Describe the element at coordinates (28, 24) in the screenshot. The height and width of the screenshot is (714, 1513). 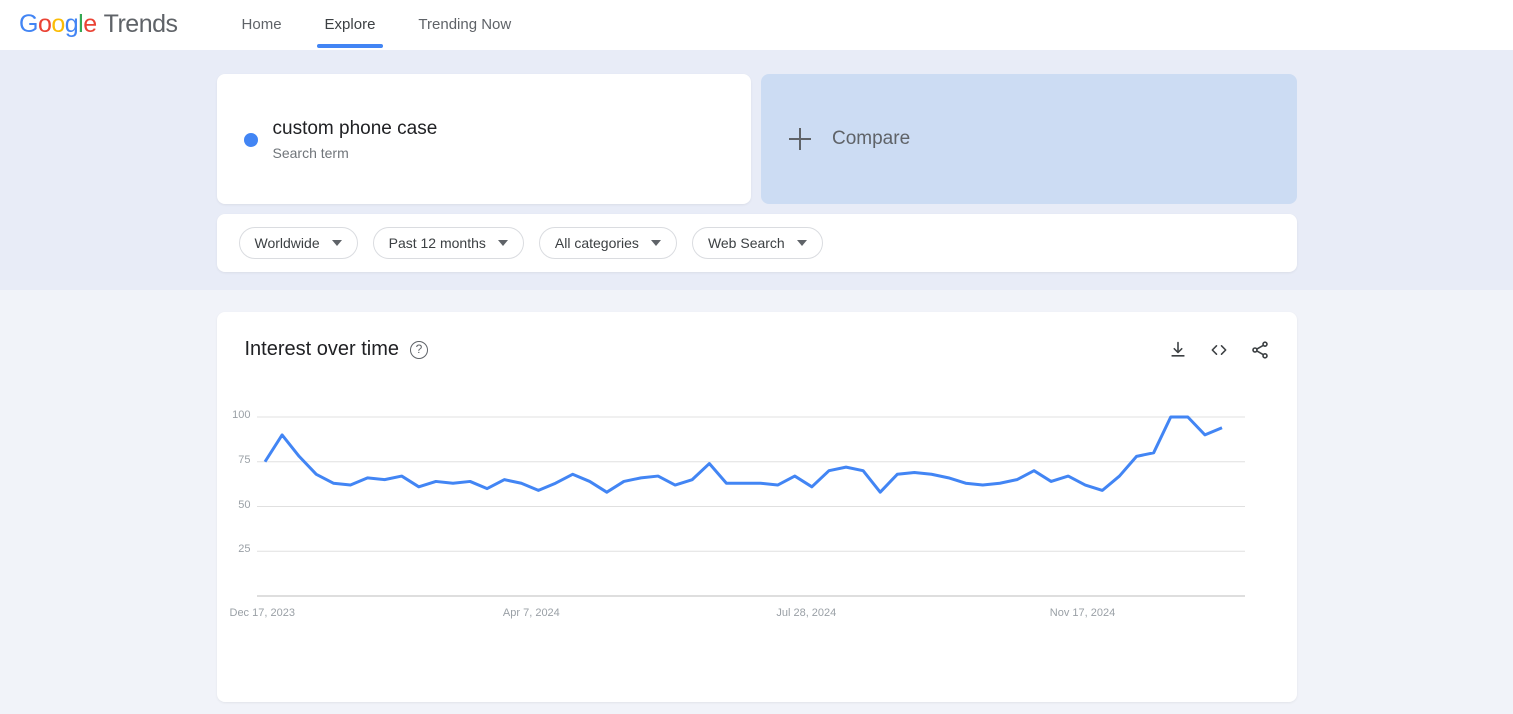
I see `logo-letter-g: G` at that location.